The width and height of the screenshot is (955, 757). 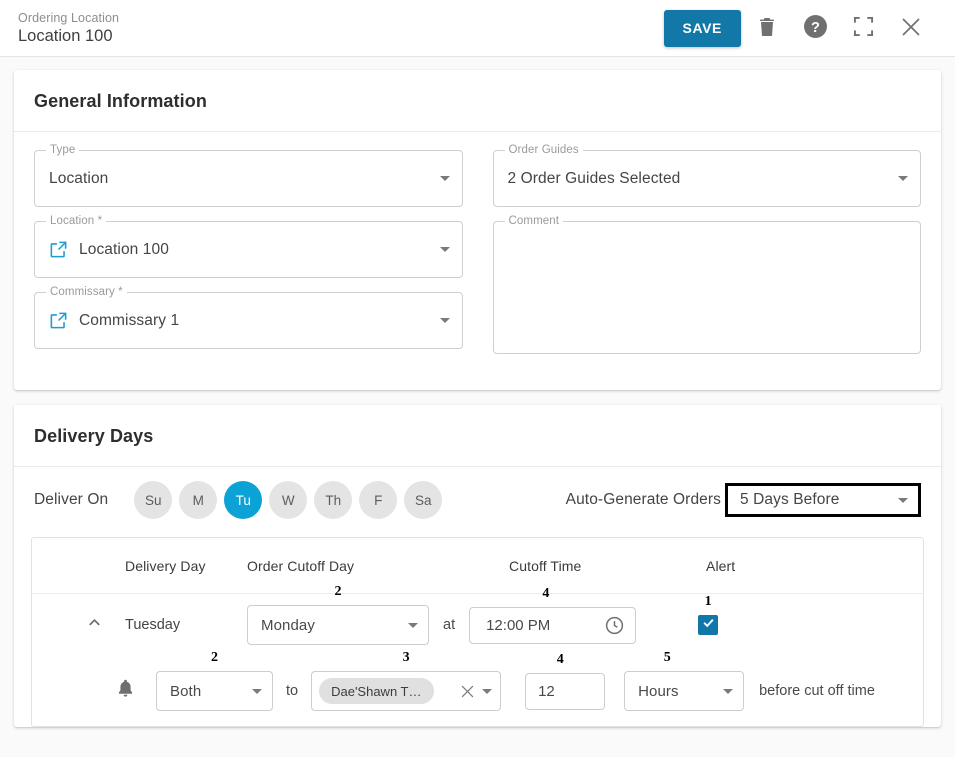 I want to click on expand-row-toggle, so click(x=94, y=625).